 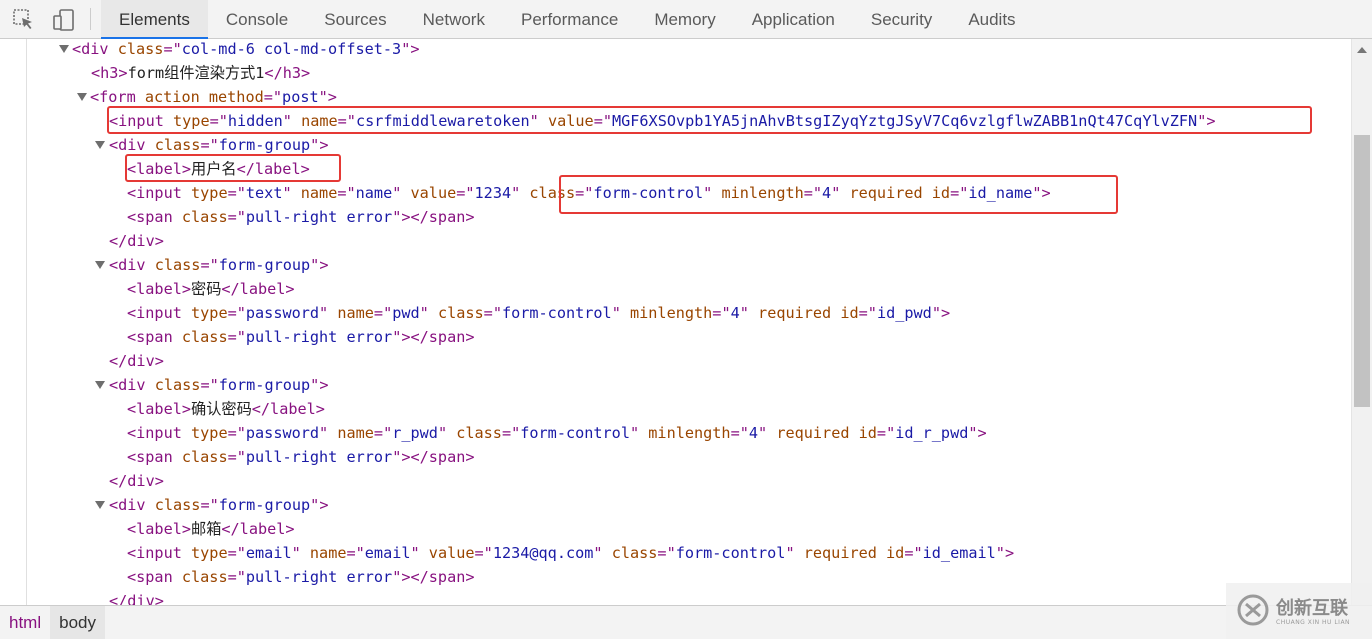 I want to click on inspect-element-icon, so click(x=24, y=20).